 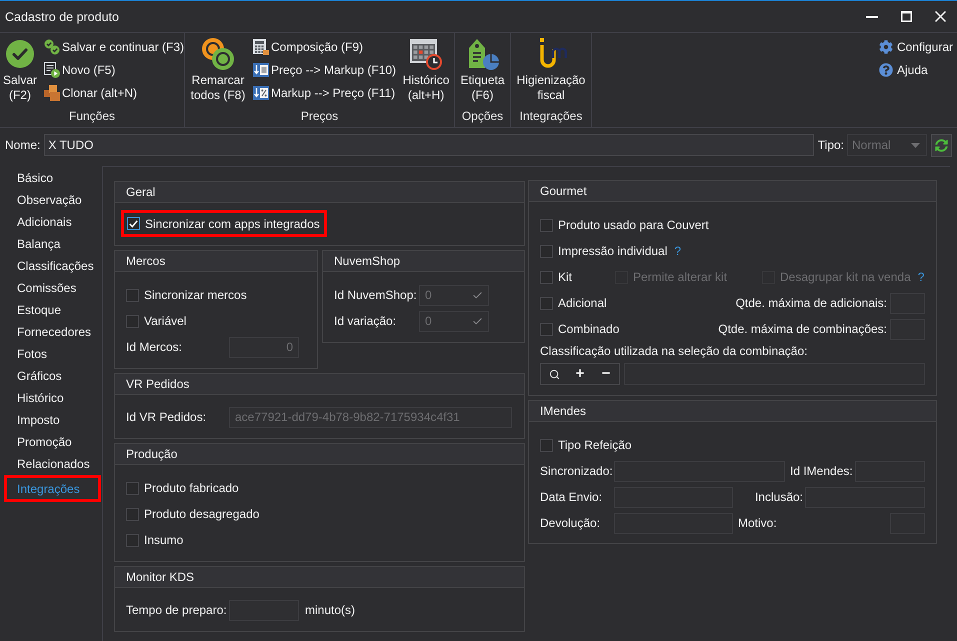 What do you see at coordinates (565, 277) in the screenshot?
I see `checkbox-label: Kit` at bounding box center [565, 277].